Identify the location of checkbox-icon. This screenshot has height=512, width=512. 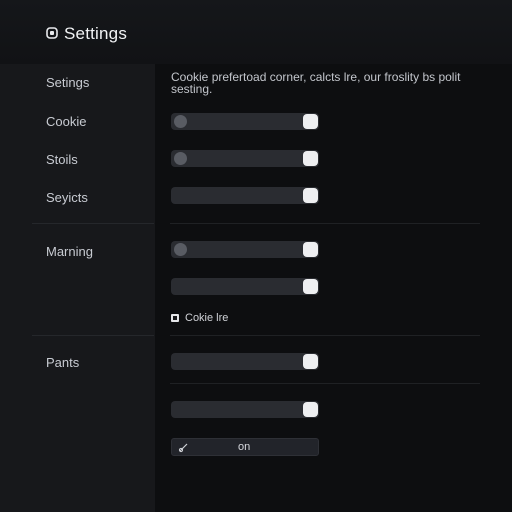
(175, 318).